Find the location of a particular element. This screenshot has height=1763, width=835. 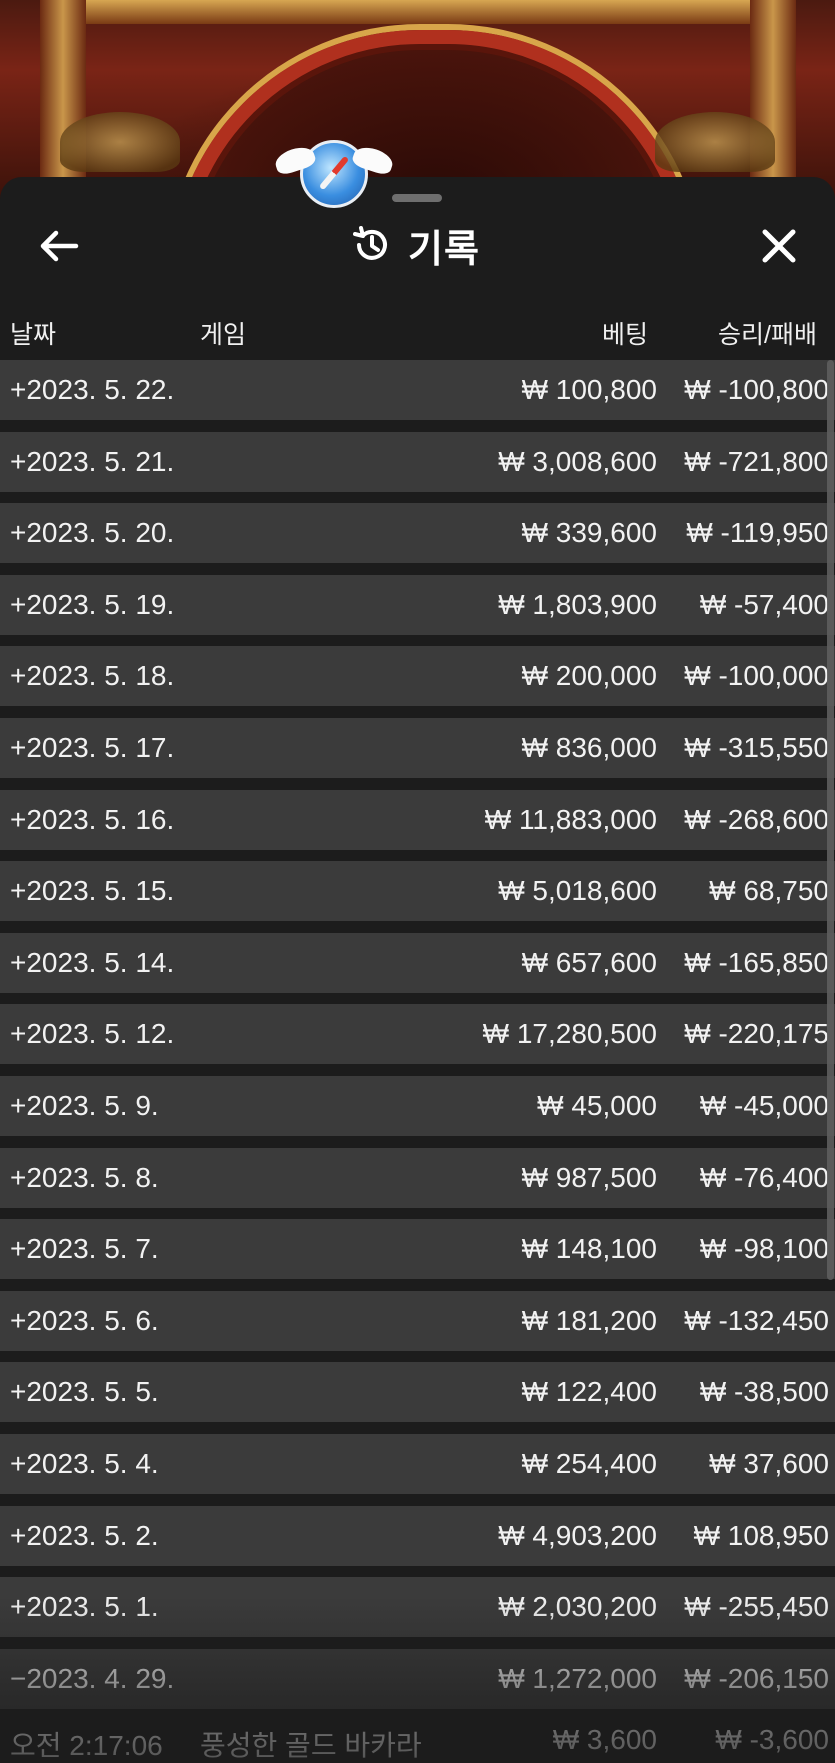

row-date: +2023. 5. 14. is located at coordinates (92, 962).